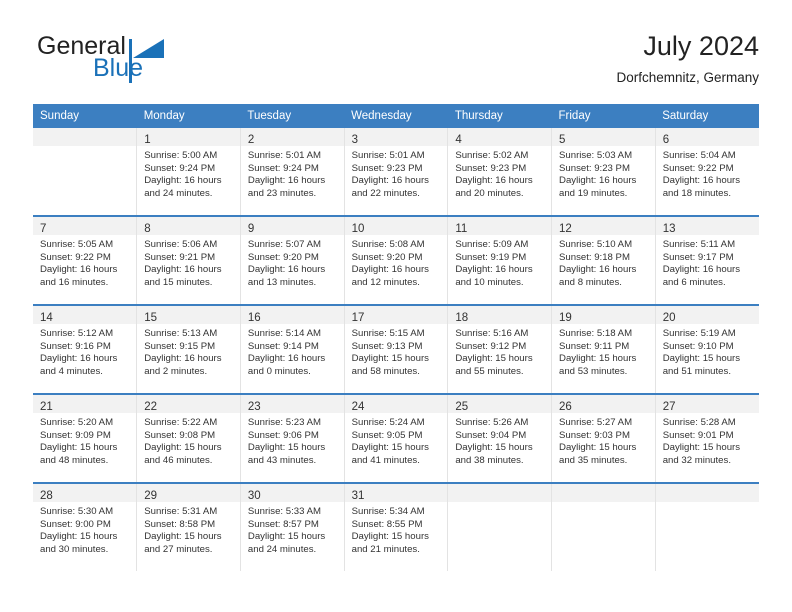 Image resolution: width=792 pixels, height=612 pixels. What do you see at coordinates (292, 493) in the screenshot?
I see `day-number-band: 30` at bounding box center [292, 493].